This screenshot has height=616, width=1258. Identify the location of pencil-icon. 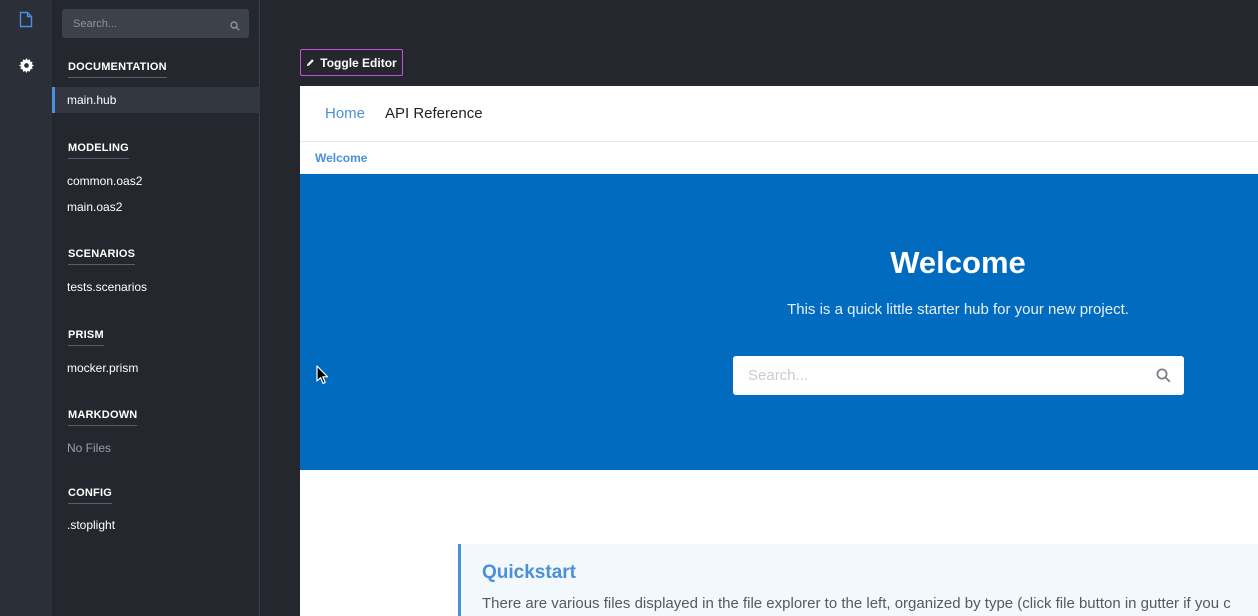
(310, 63).